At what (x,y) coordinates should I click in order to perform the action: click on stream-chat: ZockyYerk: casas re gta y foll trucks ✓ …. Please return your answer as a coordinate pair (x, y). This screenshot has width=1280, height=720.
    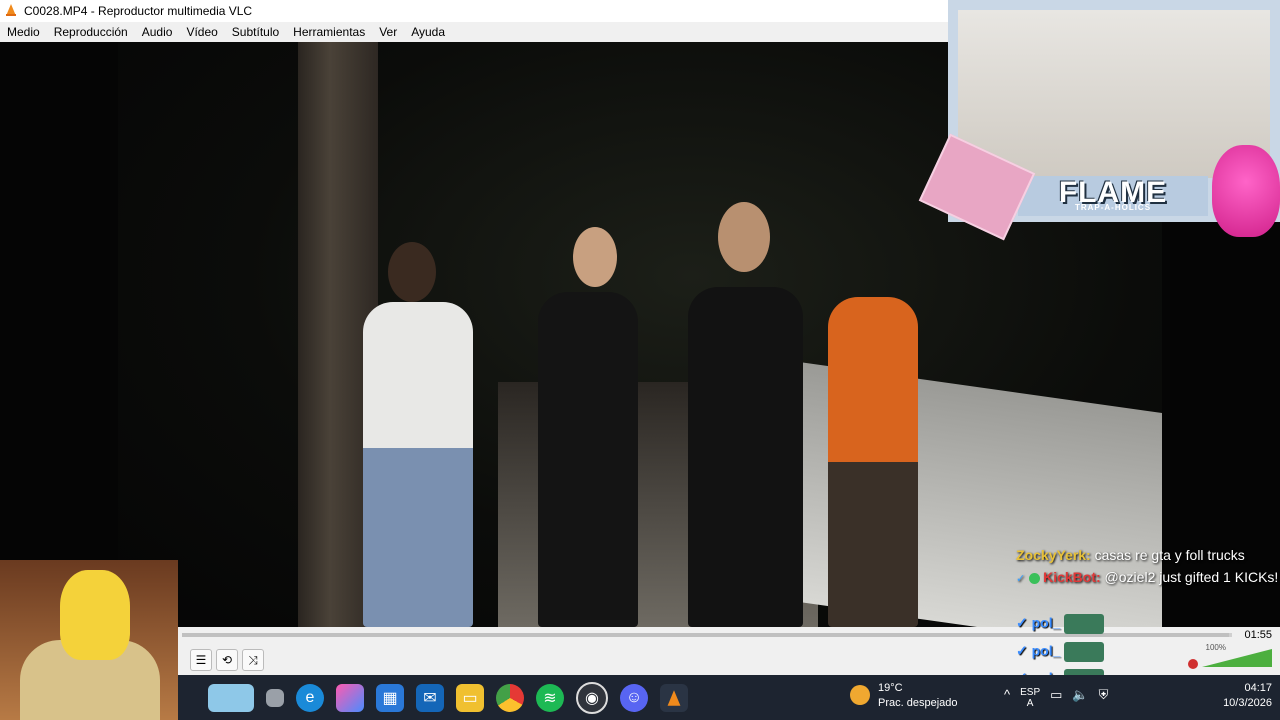
    Looking at the image, I should click on (1148, 567).